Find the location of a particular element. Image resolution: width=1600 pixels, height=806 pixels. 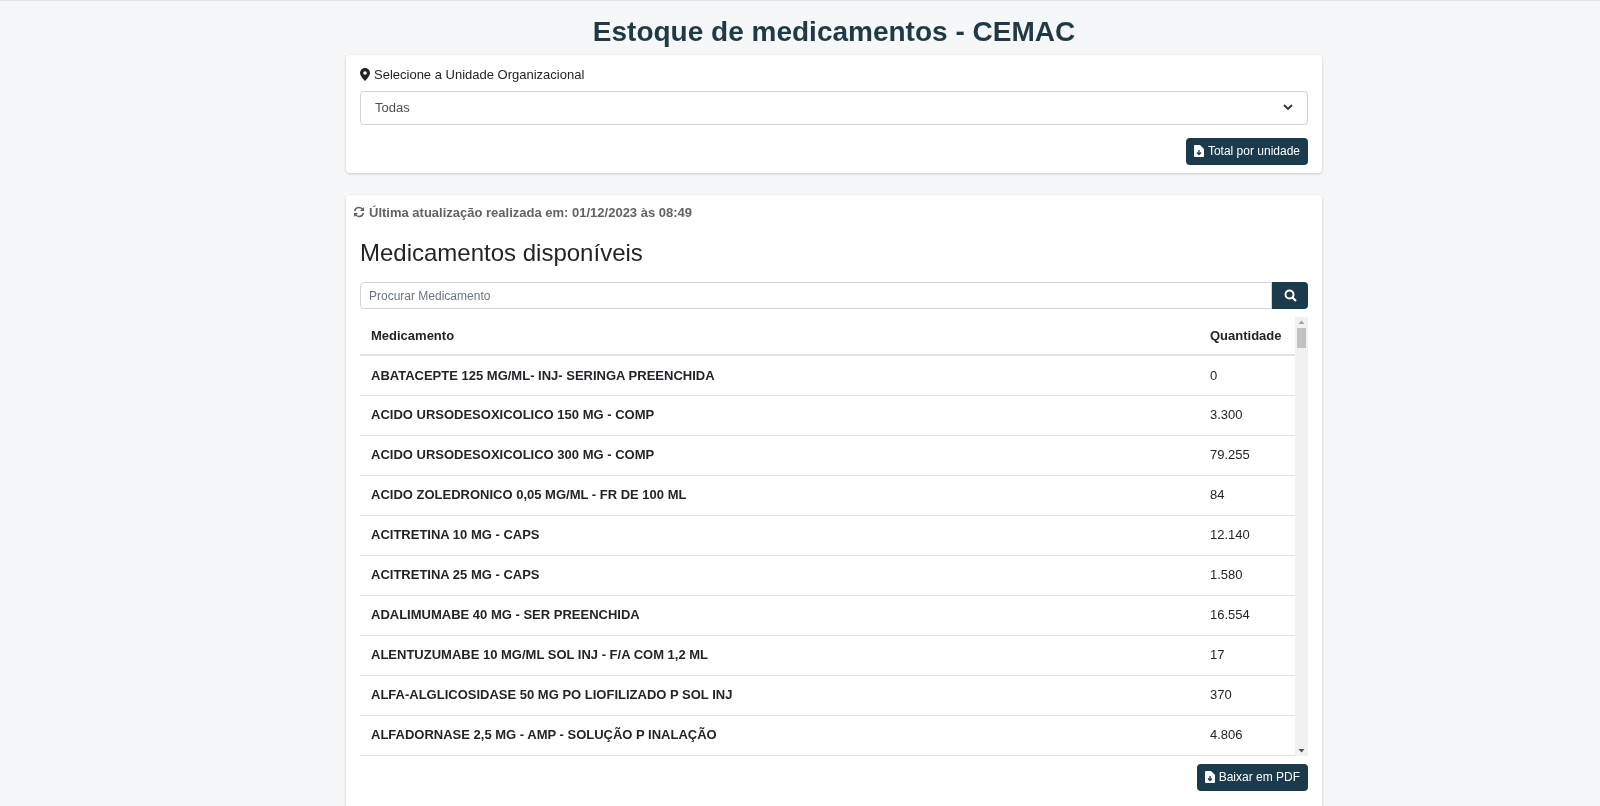

medication-name: ACIDO URSODESOXICOLICO 150 MG - COMP is located at coordinates (779, 415).